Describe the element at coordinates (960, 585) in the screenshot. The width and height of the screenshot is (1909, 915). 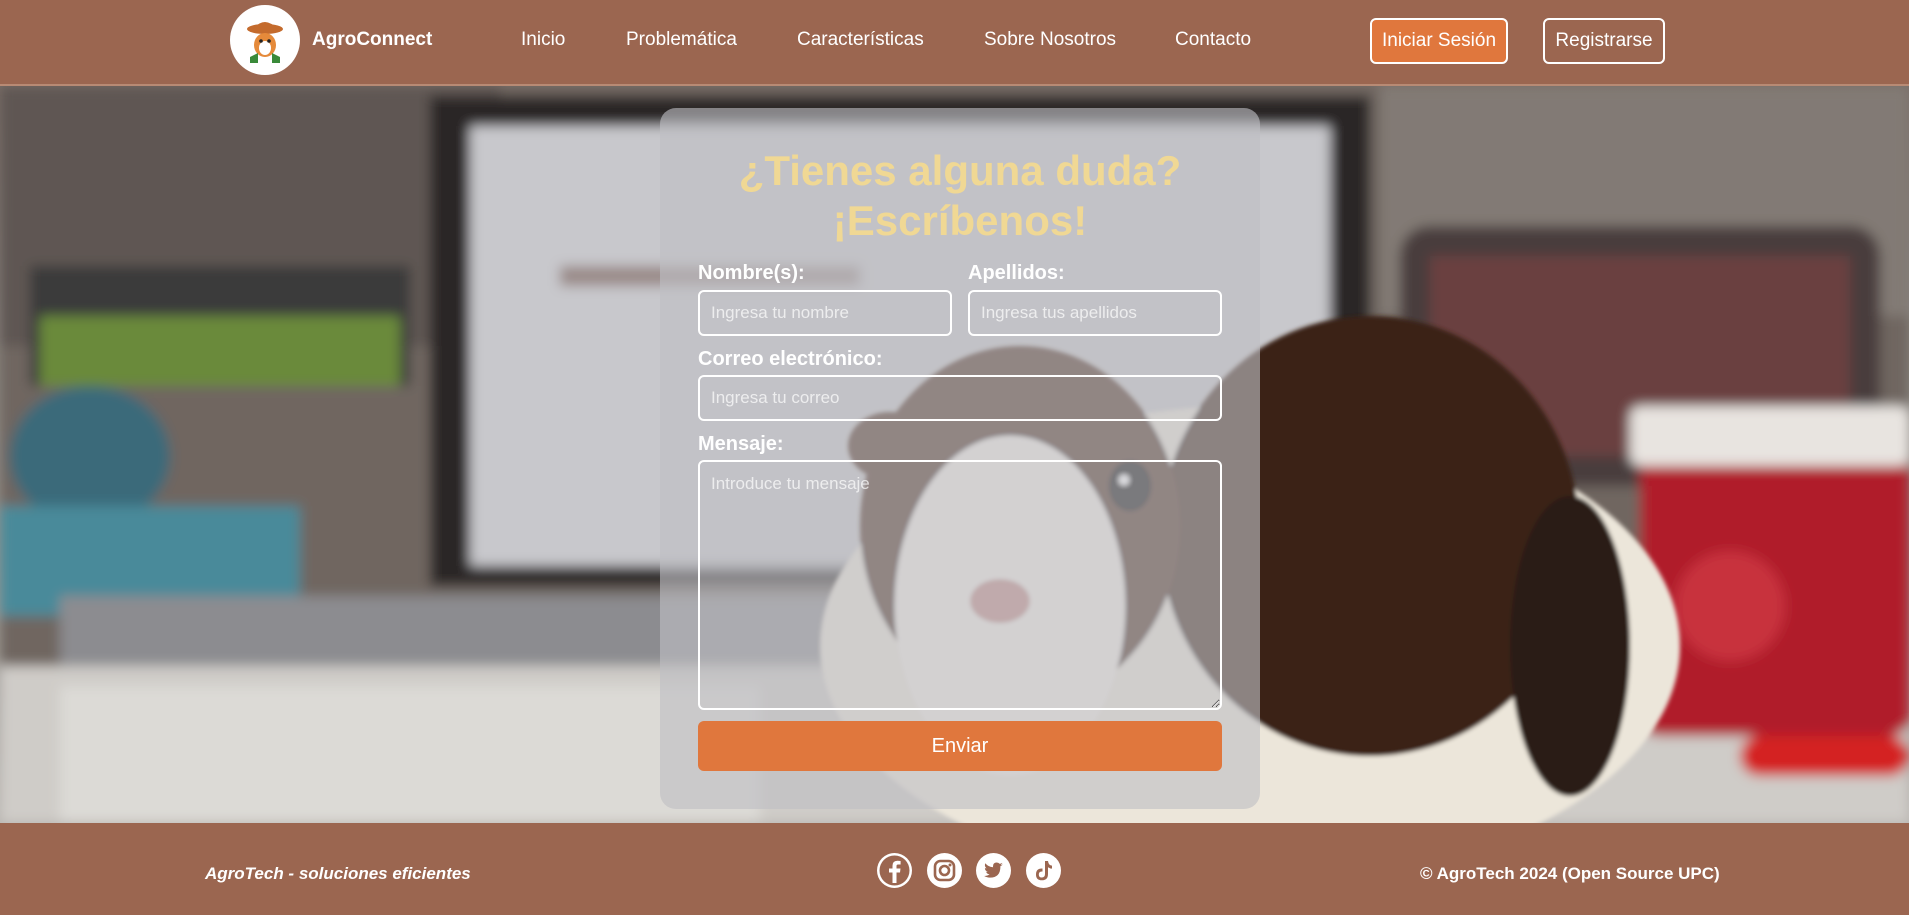
I see `message-textarea` at that location.